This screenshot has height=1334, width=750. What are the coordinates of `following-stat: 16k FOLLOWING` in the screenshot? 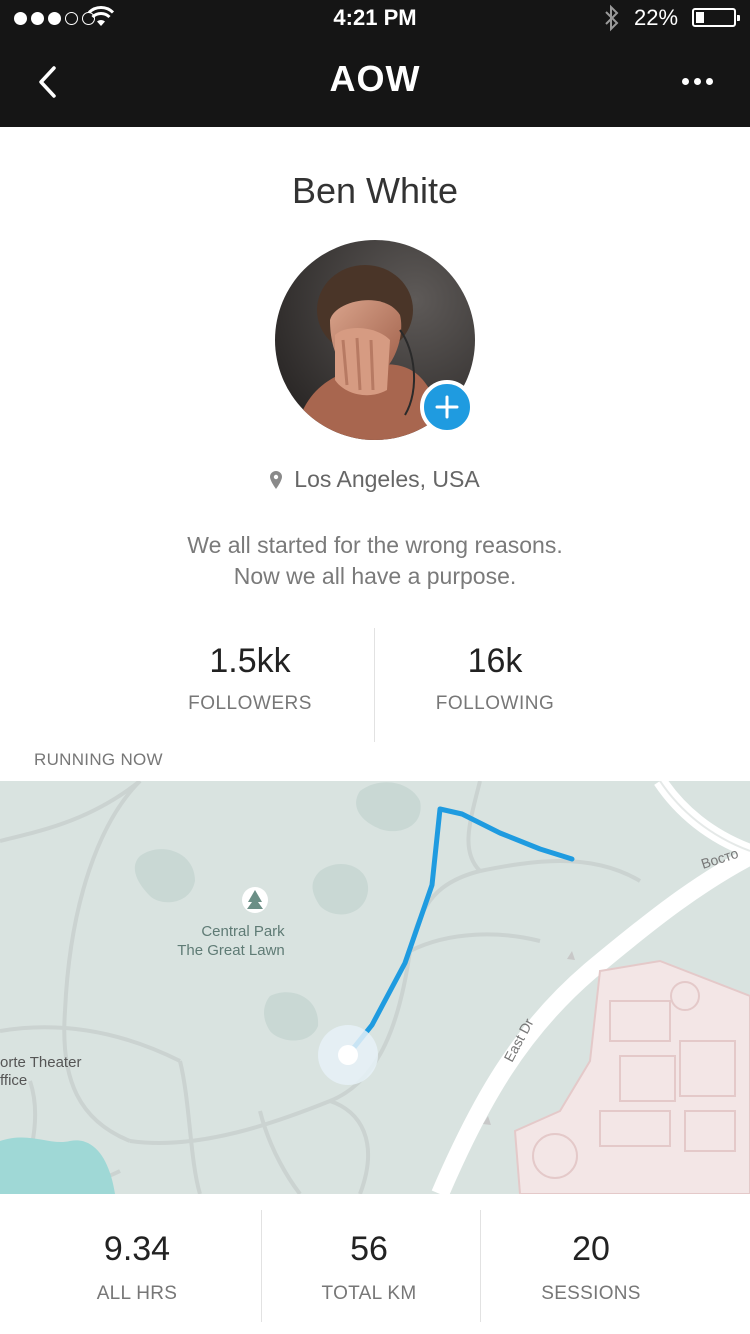 It's located at (495, 678).